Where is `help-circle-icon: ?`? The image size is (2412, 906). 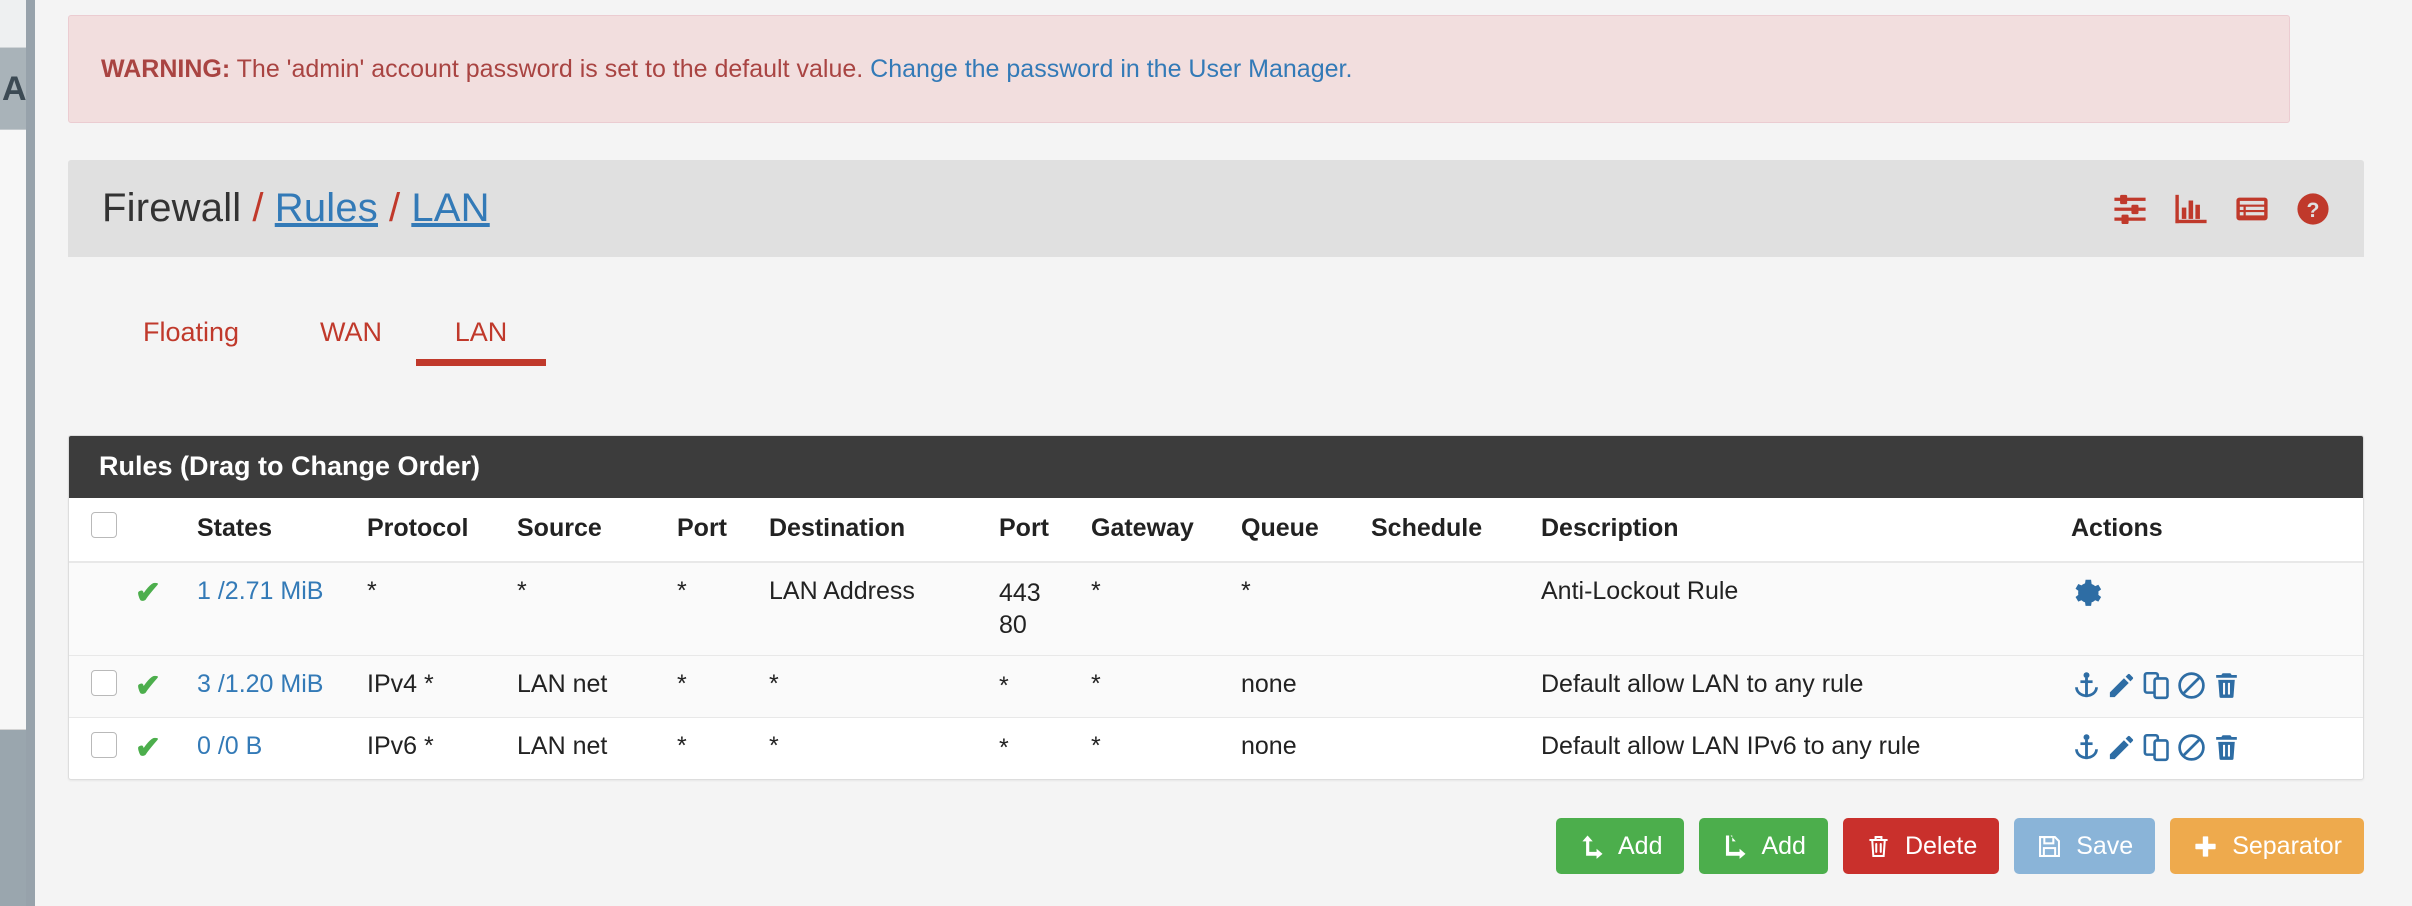 help-circle-icon: ? is located at coordinates (2313, 209).